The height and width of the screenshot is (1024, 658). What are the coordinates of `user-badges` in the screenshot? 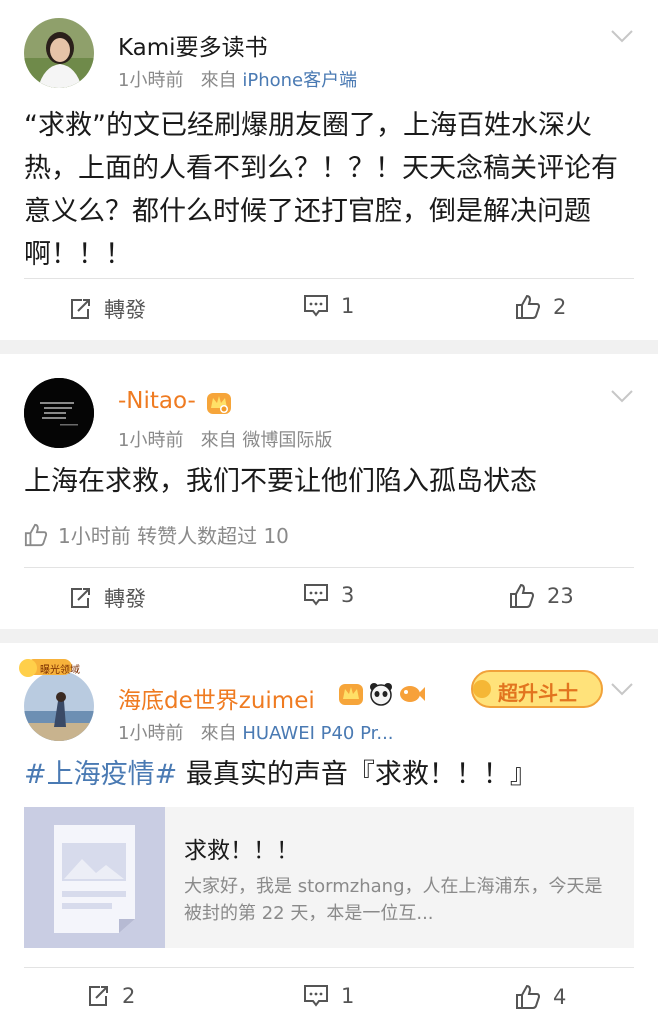 It's located at (382, 694).